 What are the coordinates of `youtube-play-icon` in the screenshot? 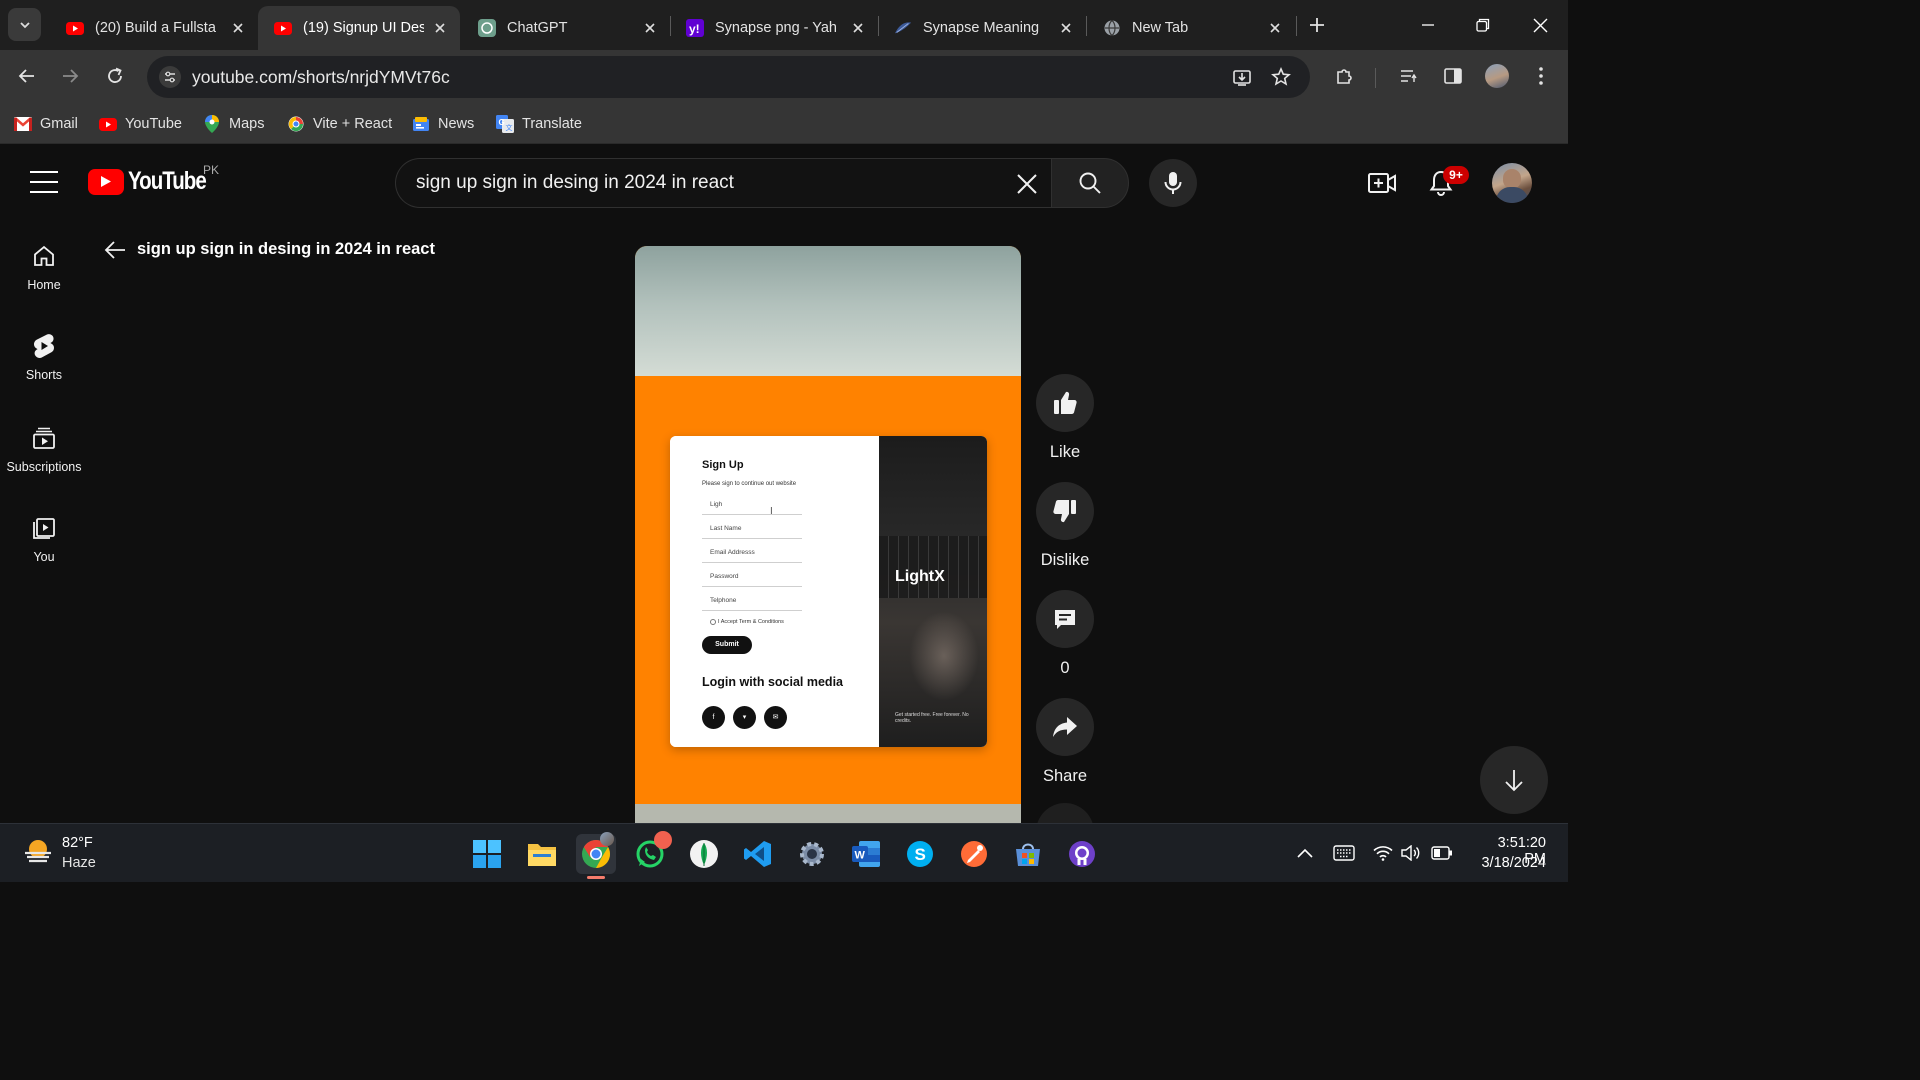 It's located at (106, 181).